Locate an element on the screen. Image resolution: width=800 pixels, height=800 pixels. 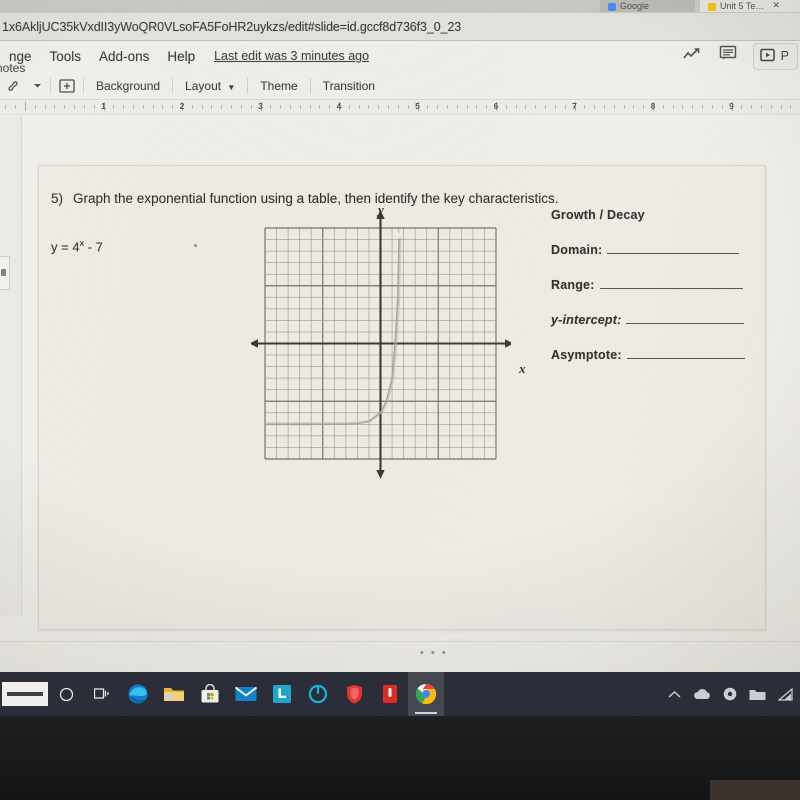
ruler-number: 2 is located at coordinates (182, 106).